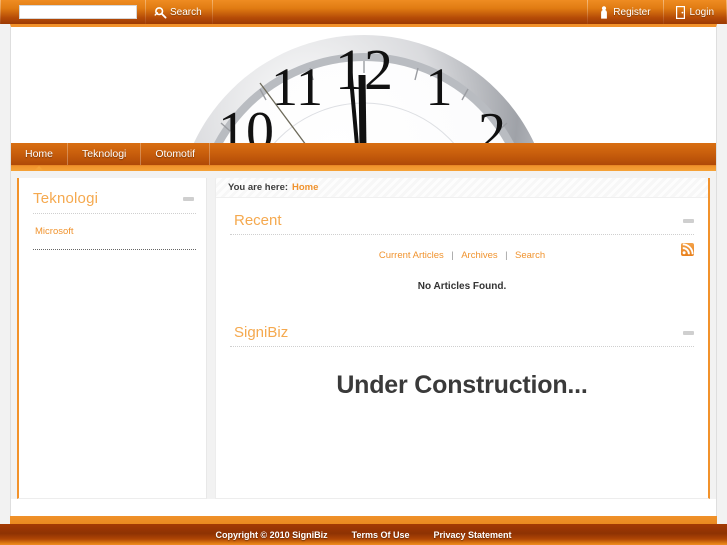 Image resolution: width=727 pixels, height=545 pixels. Describe the element at coordinates (78, 12) in the screenshot. I see `search-input` at that location.